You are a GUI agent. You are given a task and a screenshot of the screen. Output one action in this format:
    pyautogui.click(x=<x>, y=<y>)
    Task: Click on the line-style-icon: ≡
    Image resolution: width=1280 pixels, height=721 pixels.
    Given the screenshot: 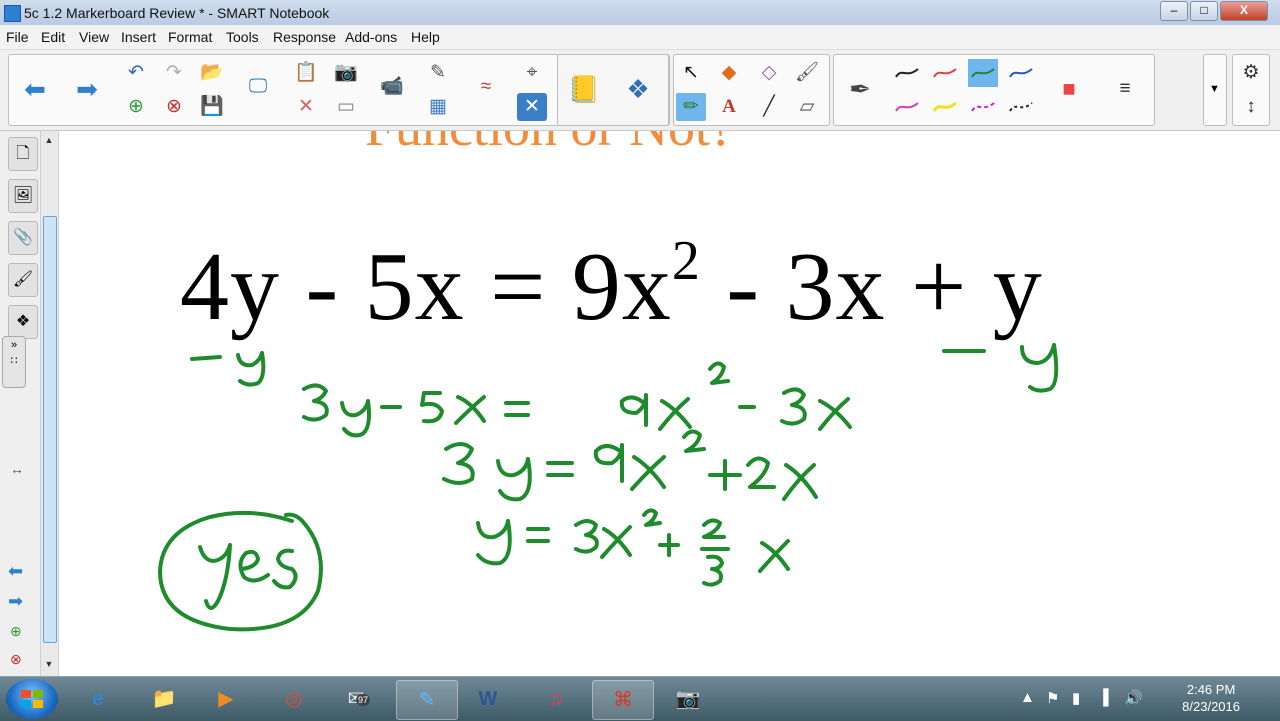 What is the action you would take?
    pyautogui.click(x=1125, y=89)
    